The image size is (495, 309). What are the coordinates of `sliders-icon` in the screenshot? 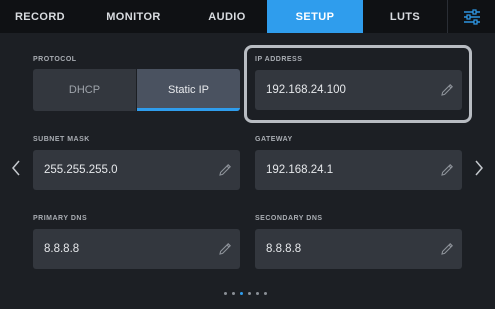 It's located at (472, 16).